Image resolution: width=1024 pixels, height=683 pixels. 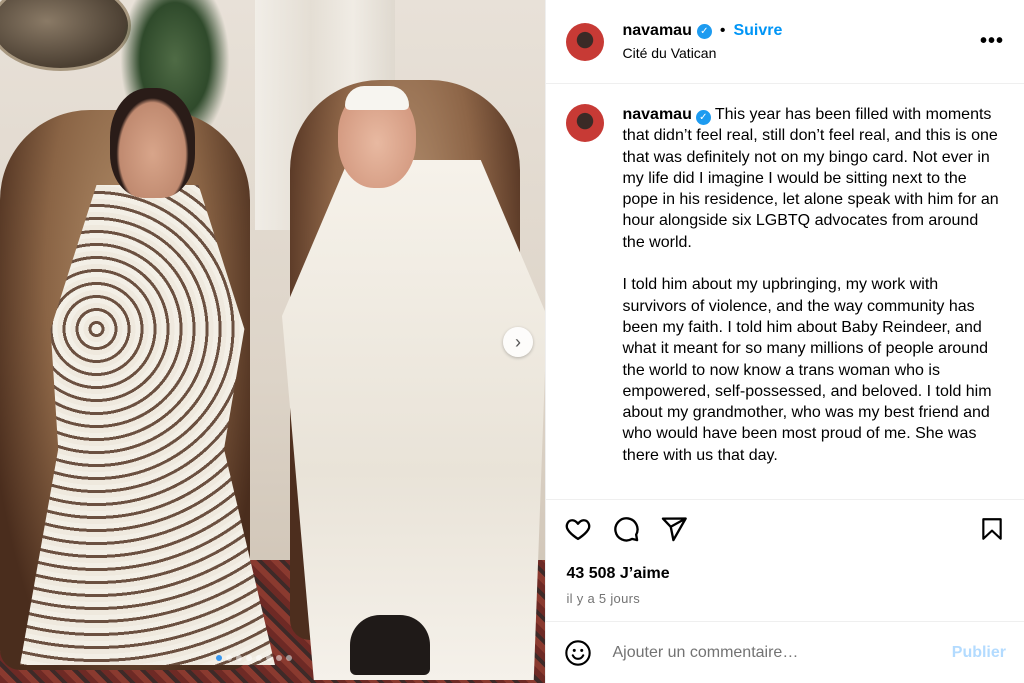 I want to click on send-icon, so click(x=675, y=528).